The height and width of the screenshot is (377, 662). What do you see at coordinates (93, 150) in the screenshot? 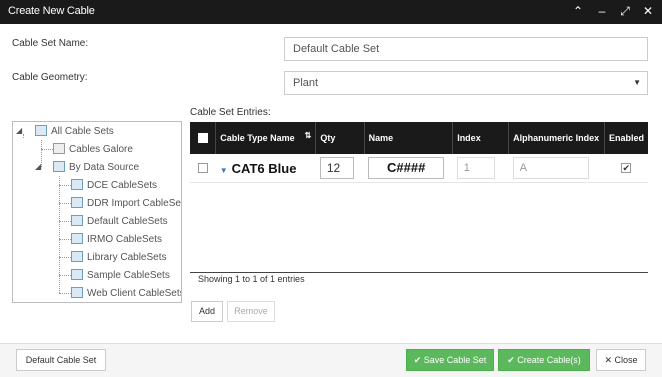
I see `tree-node-cables-galore: Cables Galore` at bounding box center [93, 150].